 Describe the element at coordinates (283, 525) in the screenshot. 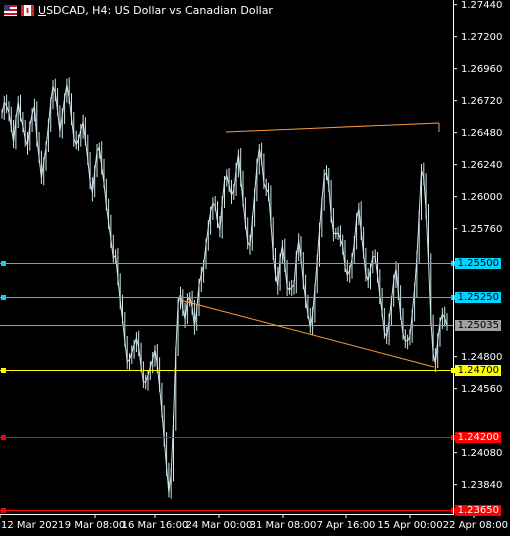

I see `x-tick-label: 31 Mar 08:00` at that location.